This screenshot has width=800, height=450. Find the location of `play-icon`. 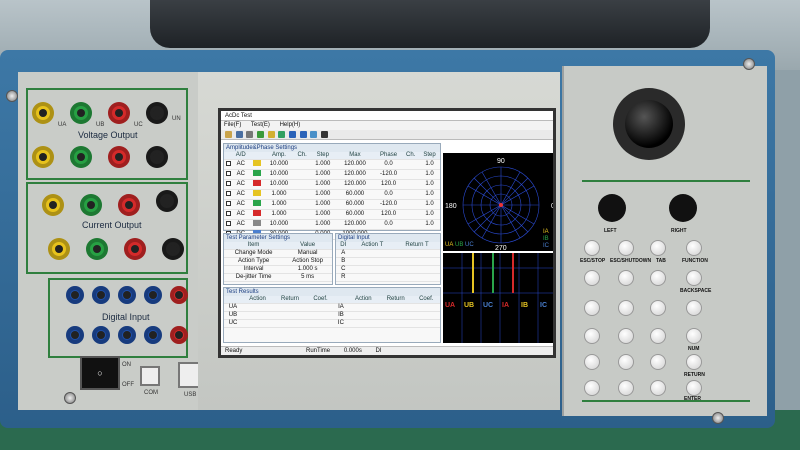

play-icon is located at coordinates (261, 134).